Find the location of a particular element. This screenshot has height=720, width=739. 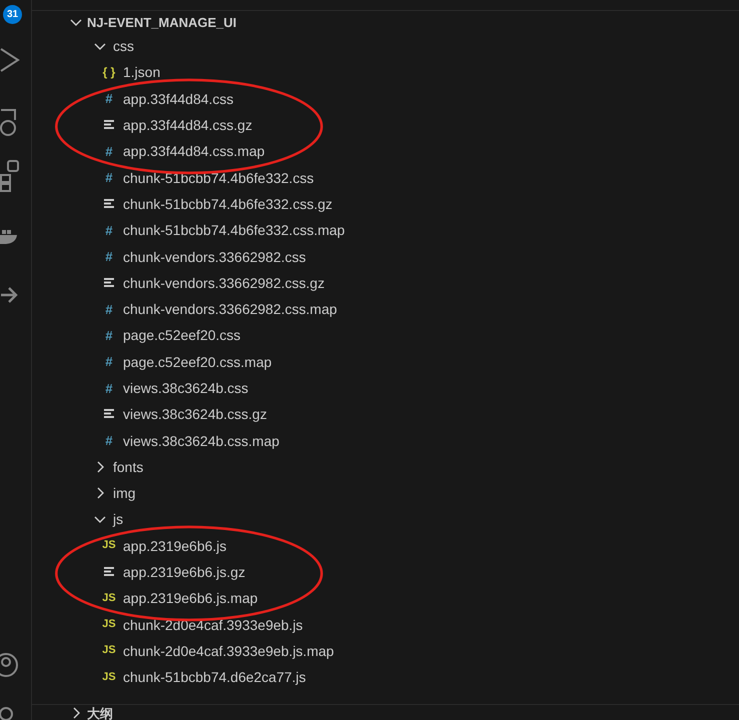

file-name: img is located at coordinates (124, 493).